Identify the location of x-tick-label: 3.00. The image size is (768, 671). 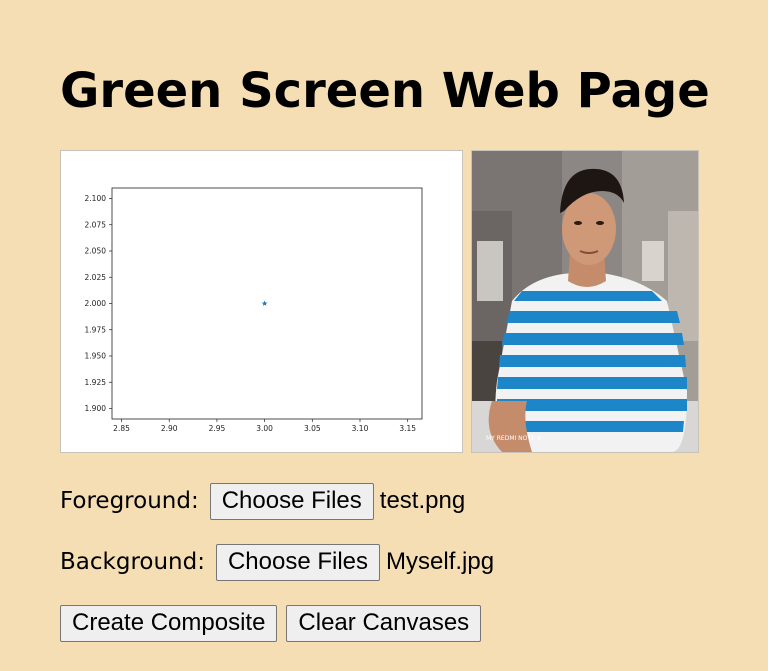
(264, 428).